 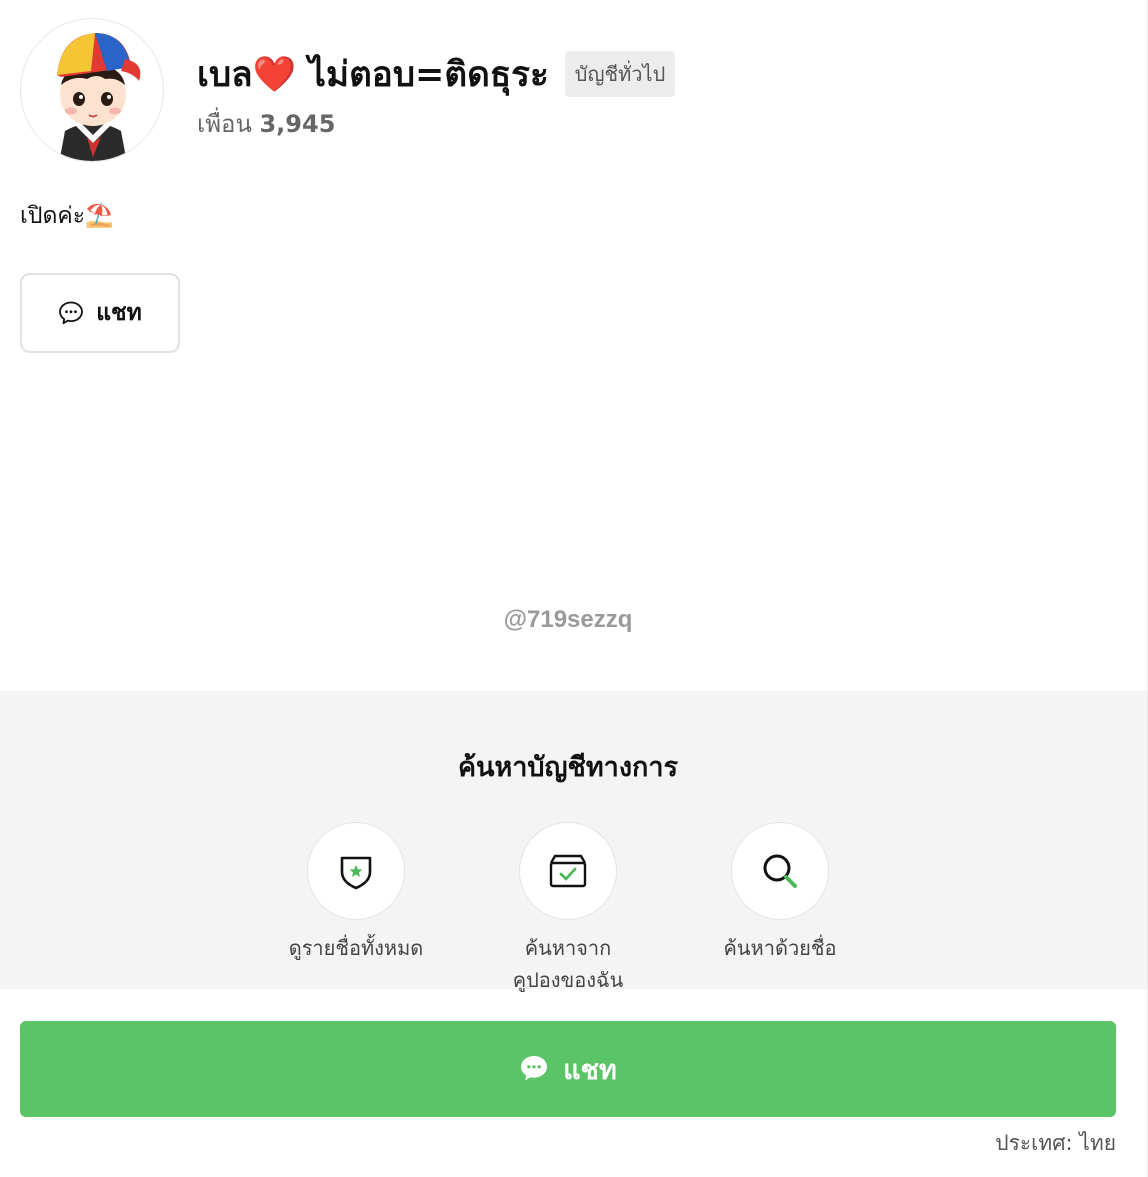 I want to click on chat-primary-label: แชท, so click(x=590, y=1070).